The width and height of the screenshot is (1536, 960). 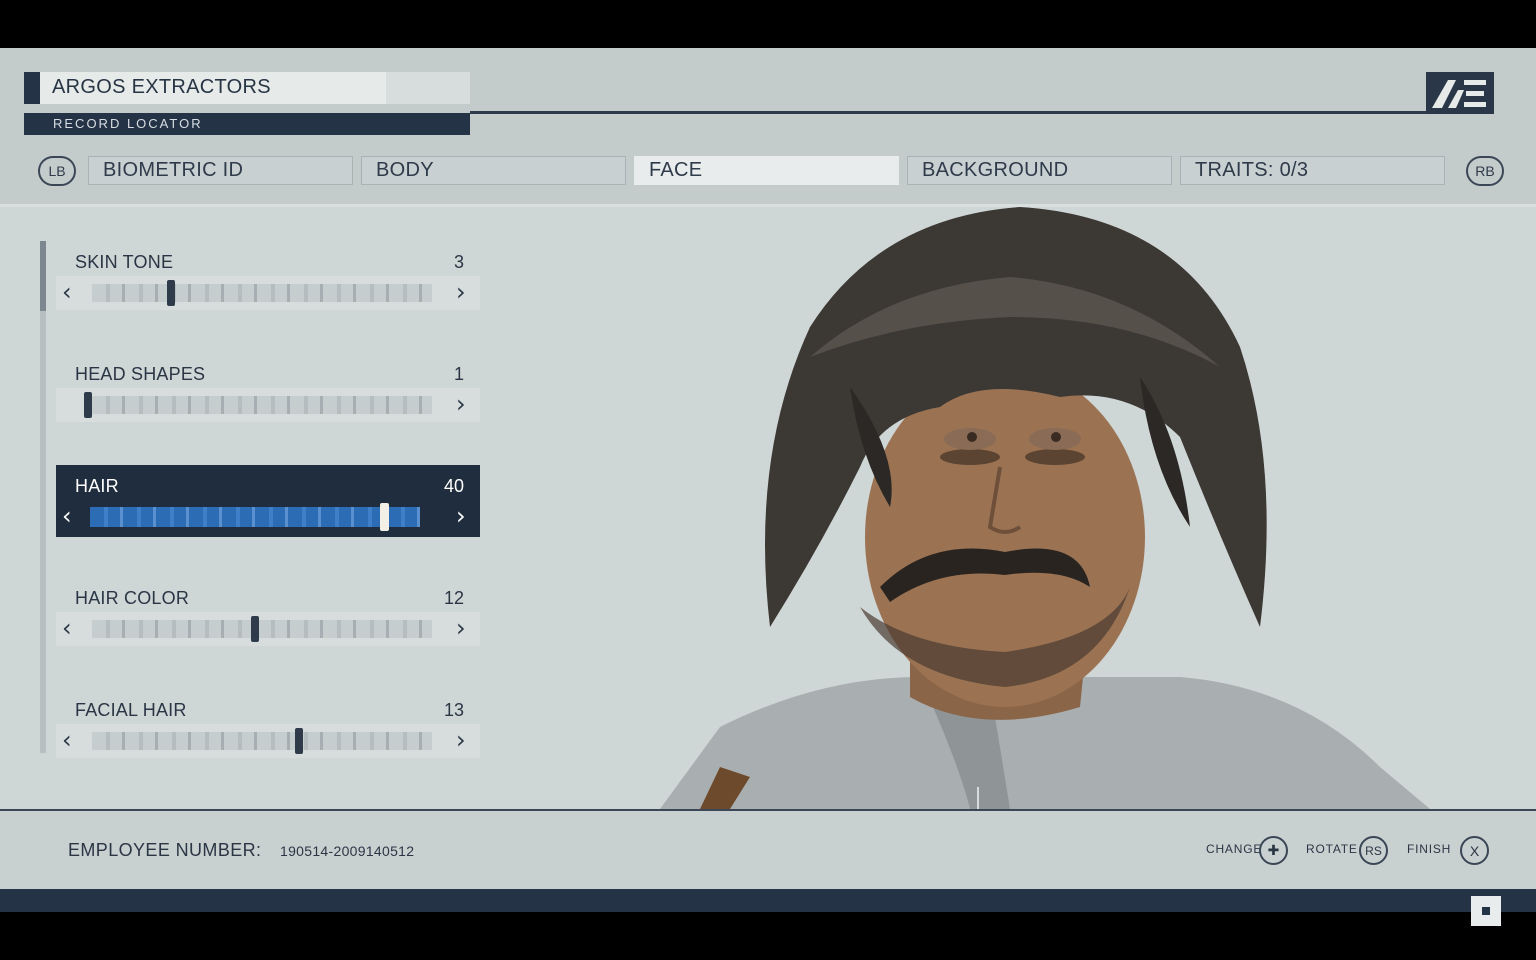 What do you see at coordinates (43, 276) in the screenshot?
I see `slider-list-scroll-thumb` at bounding box center [43, 276].